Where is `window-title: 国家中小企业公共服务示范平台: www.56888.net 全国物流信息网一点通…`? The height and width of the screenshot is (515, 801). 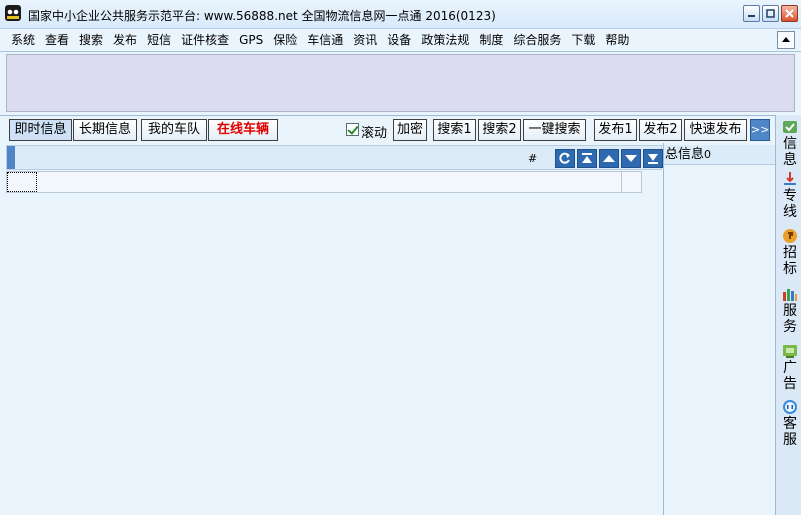
window-title: 国家中小企业公共服务示范平台: www.56888.net 全国物流信息网一点通… is located at coordinates (262, 16).